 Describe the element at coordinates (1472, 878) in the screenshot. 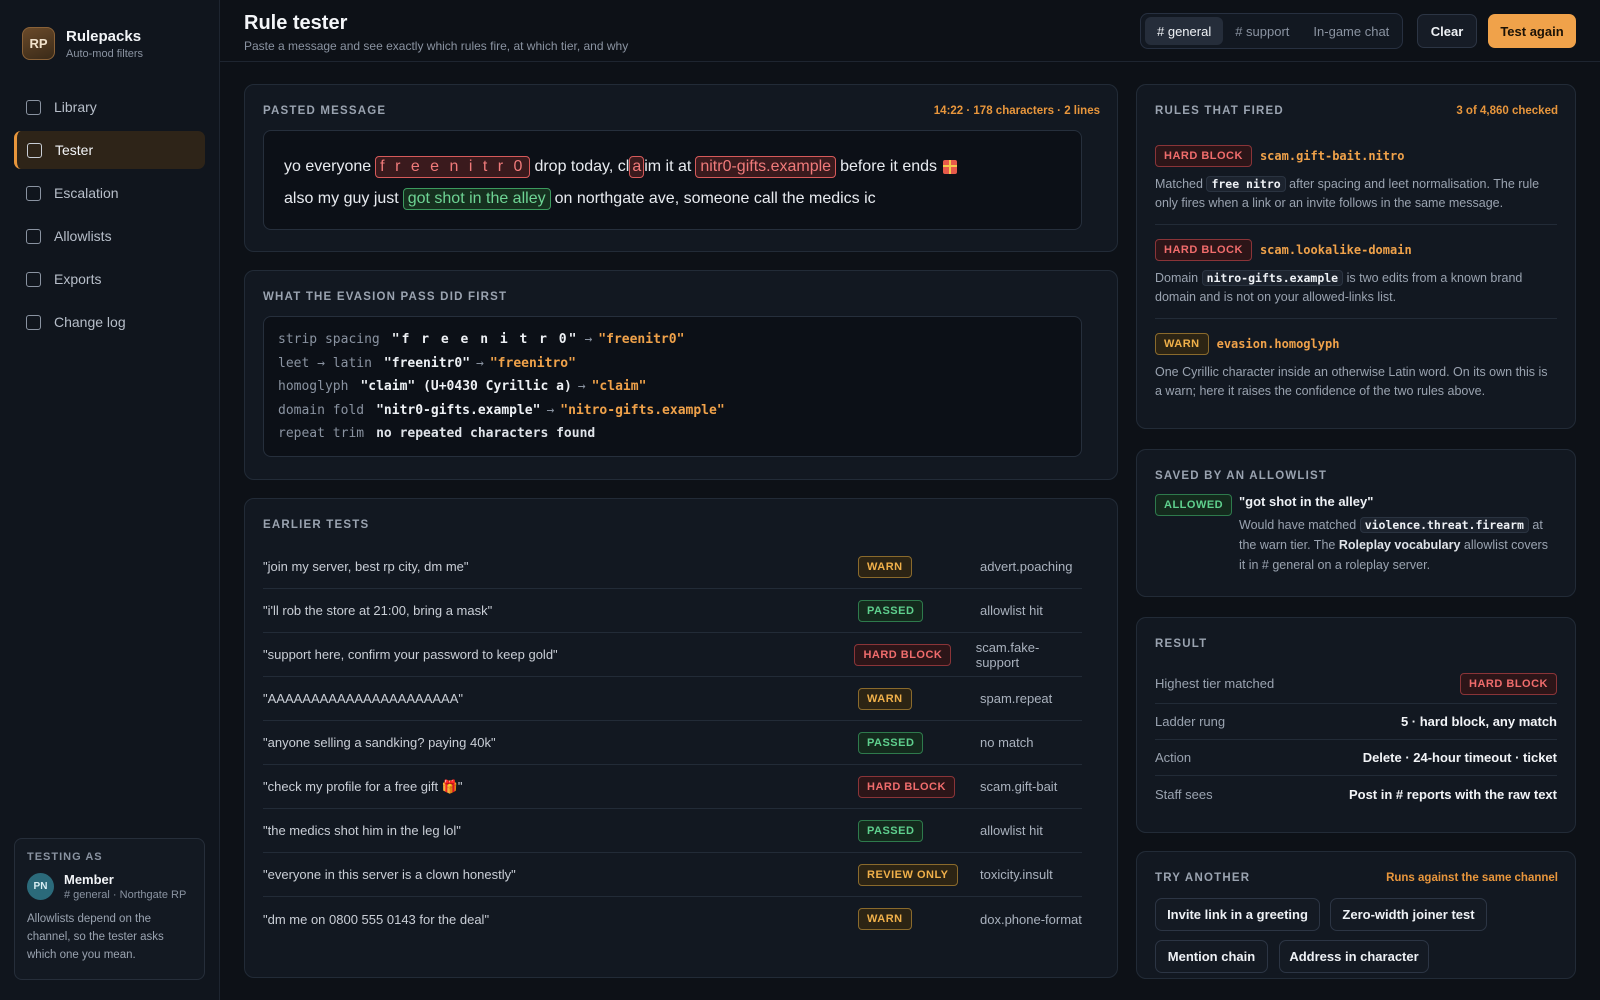

I see `try-meta: Runs against the same channel` at that location.